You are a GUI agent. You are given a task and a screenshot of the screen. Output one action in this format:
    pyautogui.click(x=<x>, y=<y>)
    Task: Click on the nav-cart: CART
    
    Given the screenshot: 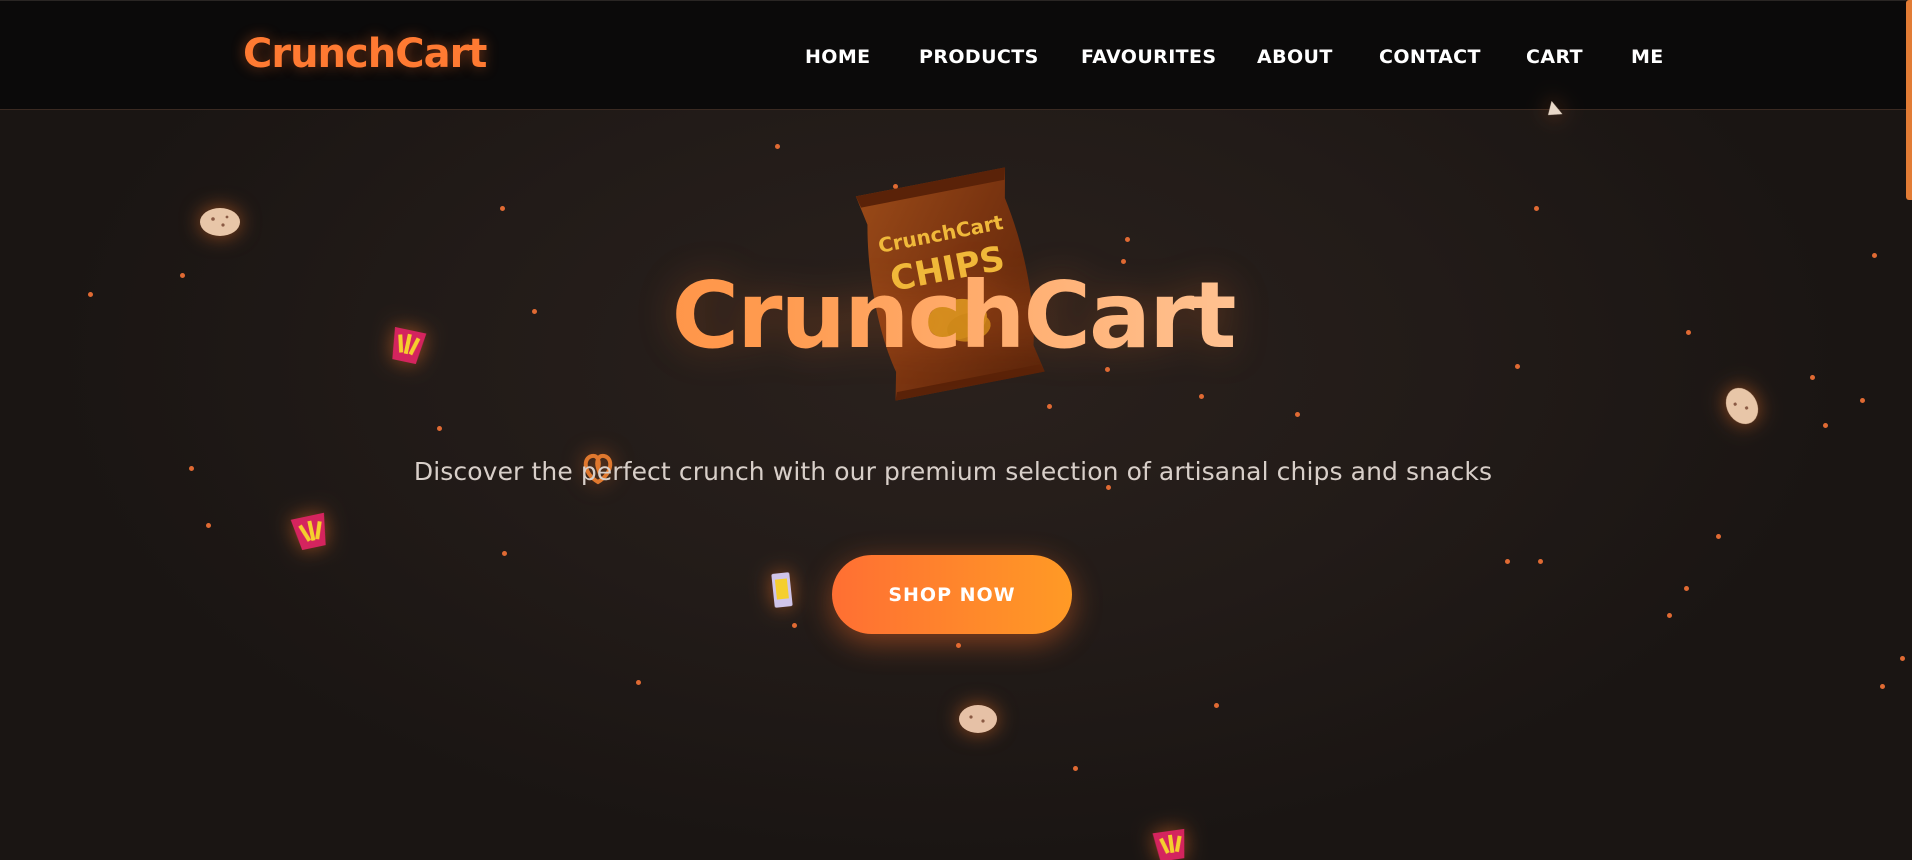 What is the action you would take?
    pyautogui.click(x=1554, y=57)
    